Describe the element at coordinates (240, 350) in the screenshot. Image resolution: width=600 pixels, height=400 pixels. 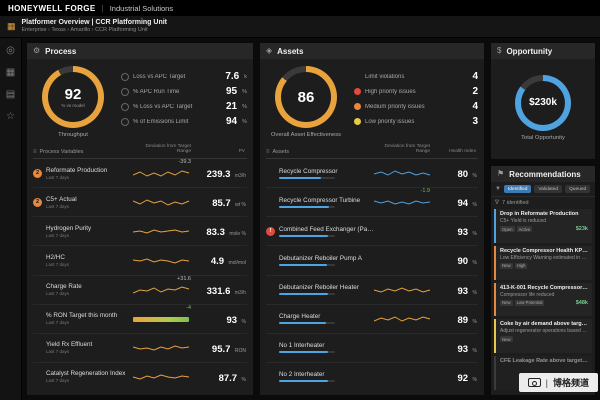
I see `pv-unit: RON` at that location.